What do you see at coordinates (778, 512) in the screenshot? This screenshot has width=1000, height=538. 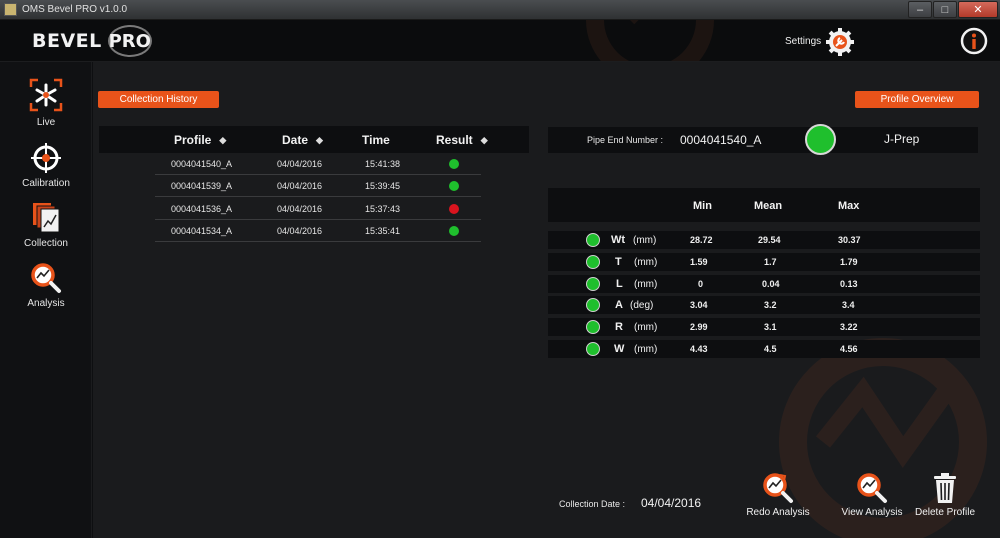 I see `redo-analysis-label: Redo Analysis` at bounding box center [778, 512].